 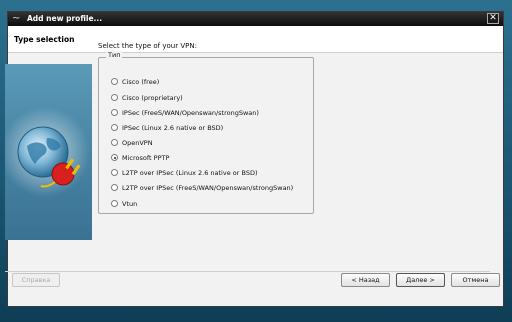 I want to click on window-titlebar: ~ Add new profile... ✕, so click(x=255, y=19).